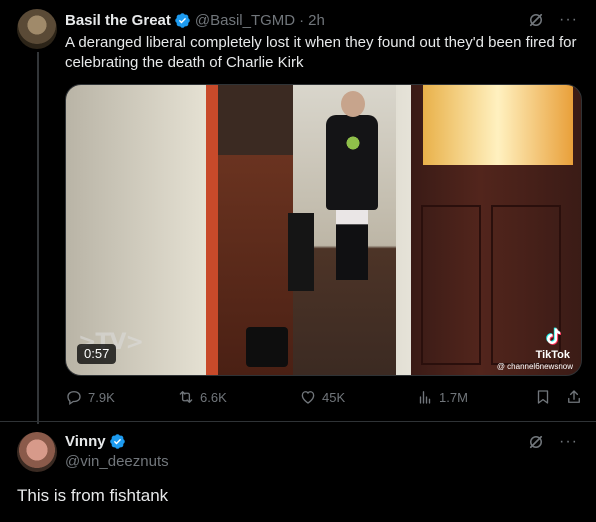 The height and width of the screenshot is (522, 596). I want to click on author-handle: @Basil_TGMD, so click(245, 20).